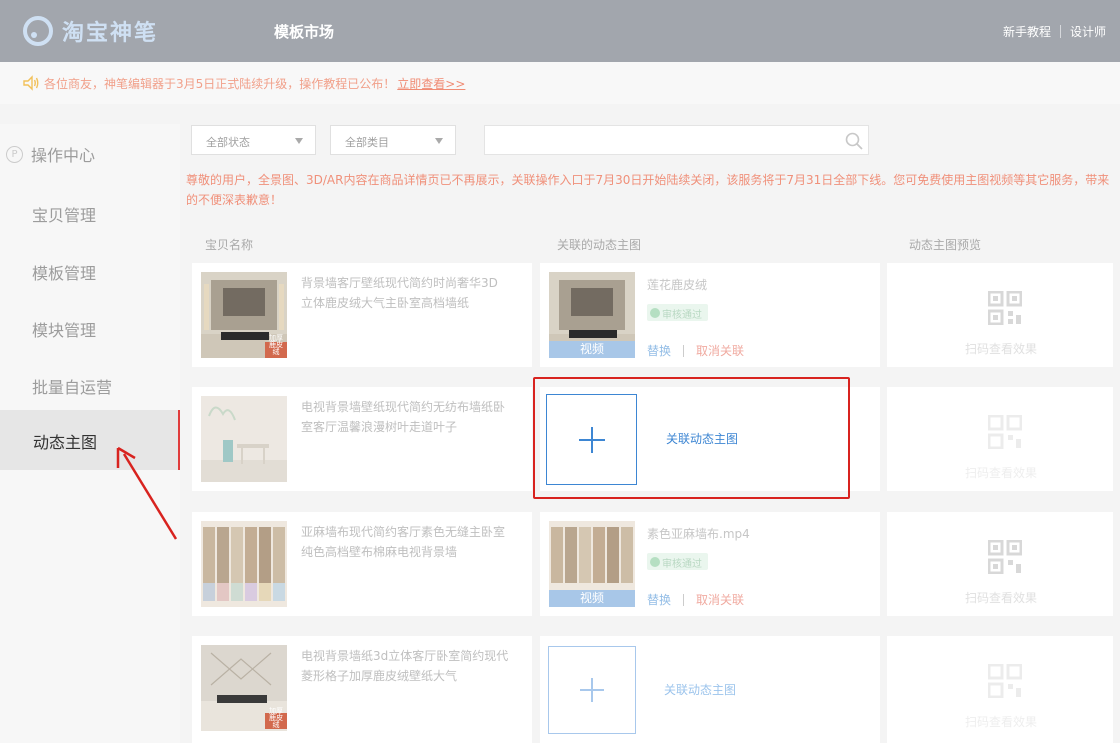 The image size is (1120, 743). I want to click on column-header-preview: 动态主图预览, so click(945, 245).